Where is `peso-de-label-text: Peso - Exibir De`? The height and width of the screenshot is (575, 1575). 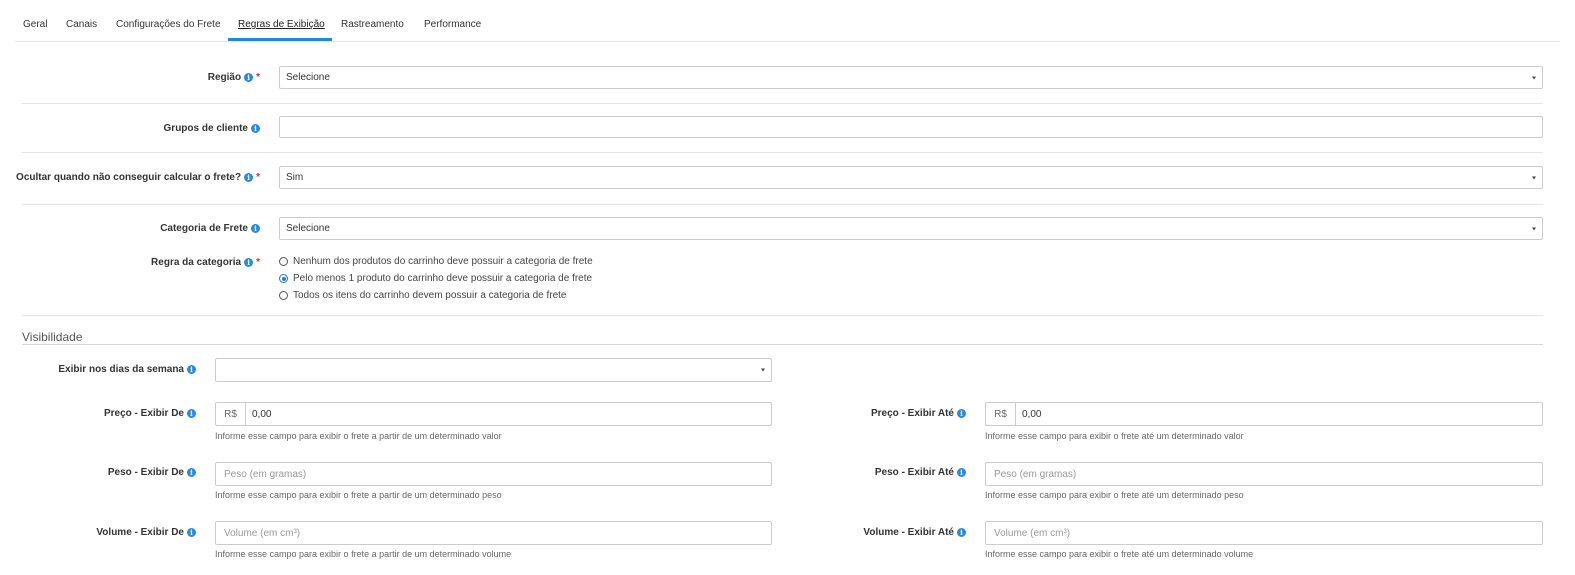
peso-de-label-text: Peso - Exibir De is located at coordinates (145, 472).